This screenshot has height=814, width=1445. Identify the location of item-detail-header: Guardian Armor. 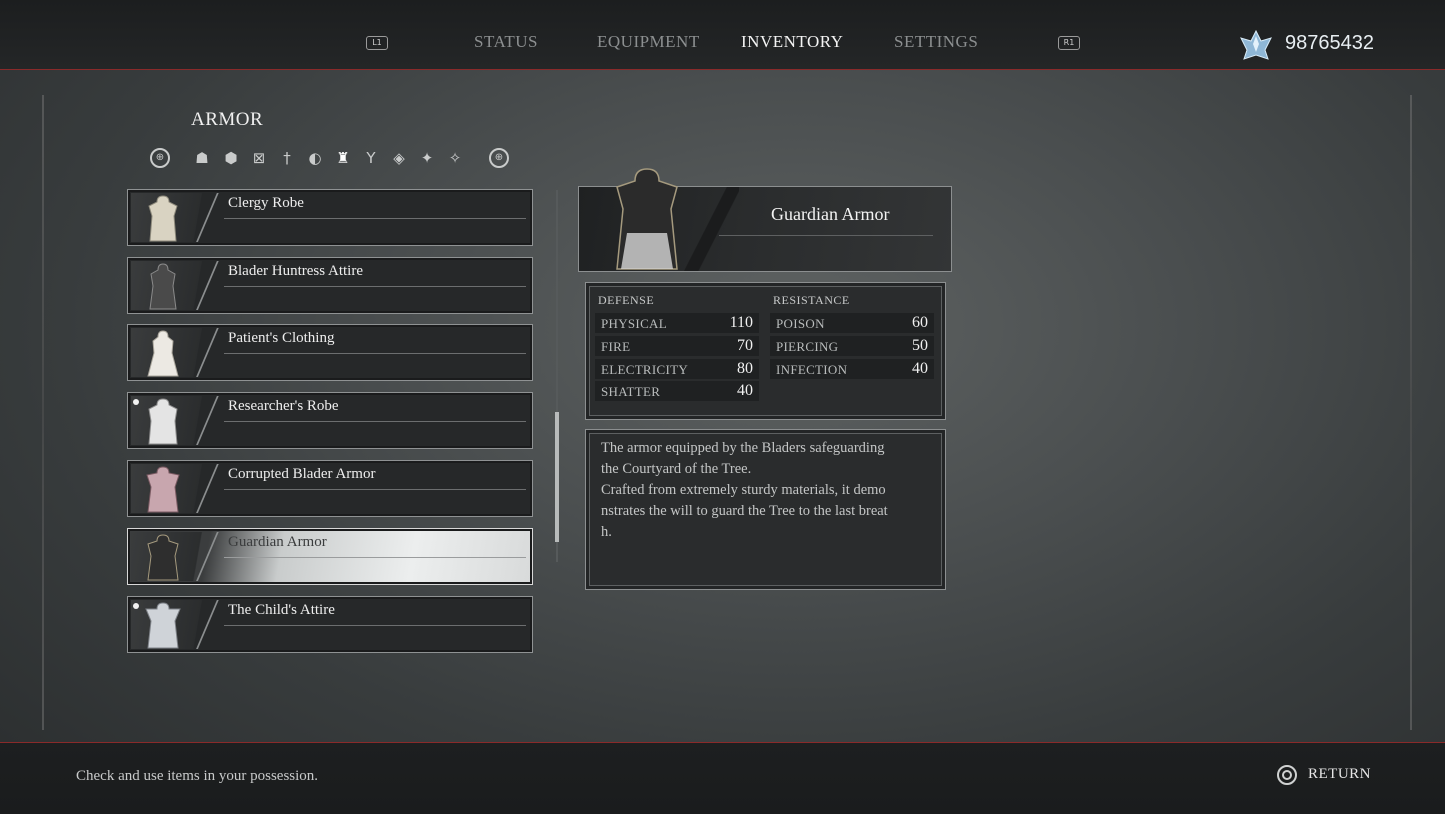
(765, 220).